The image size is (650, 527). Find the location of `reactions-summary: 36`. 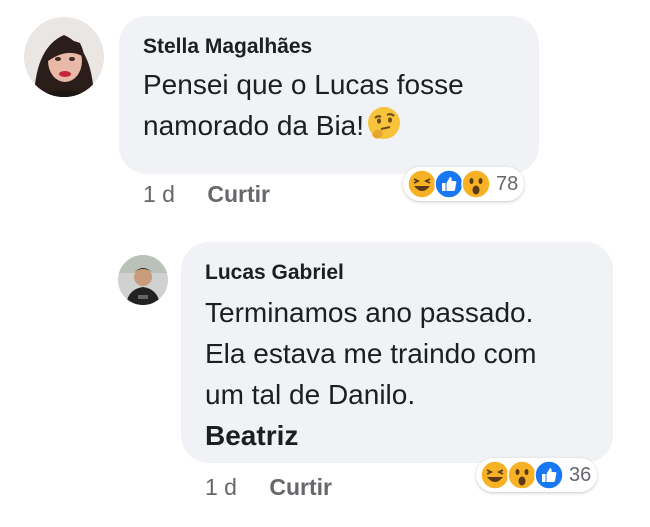

reactions-summary: 36 is located at coordinates (537, 475).